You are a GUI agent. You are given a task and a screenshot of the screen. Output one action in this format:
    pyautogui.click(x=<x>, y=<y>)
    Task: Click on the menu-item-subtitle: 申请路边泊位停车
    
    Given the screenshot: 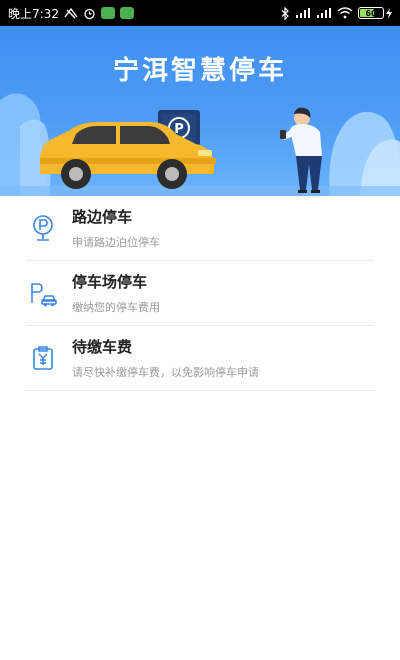 What is the action you would take?
    pyautogui.click(x=116, y=242)
    